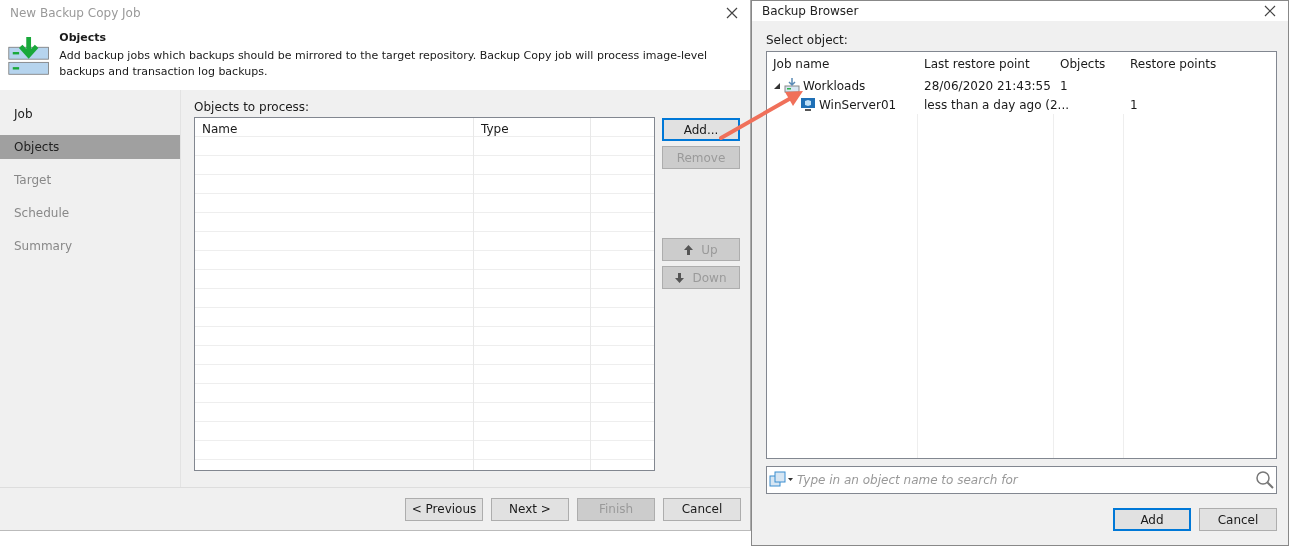 The width and height of the screenshot is (1296, 546). I want to click on step-item: Job, so click(90, 114).